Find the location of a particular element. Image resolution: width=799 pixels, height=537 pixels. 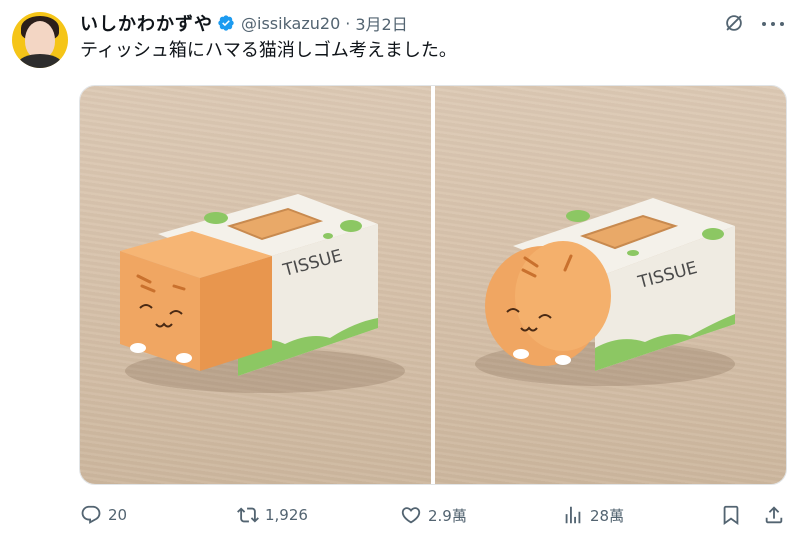

action-bar: 20 1,926 2.9萬 28萬 is located at coordinates (434, 515).